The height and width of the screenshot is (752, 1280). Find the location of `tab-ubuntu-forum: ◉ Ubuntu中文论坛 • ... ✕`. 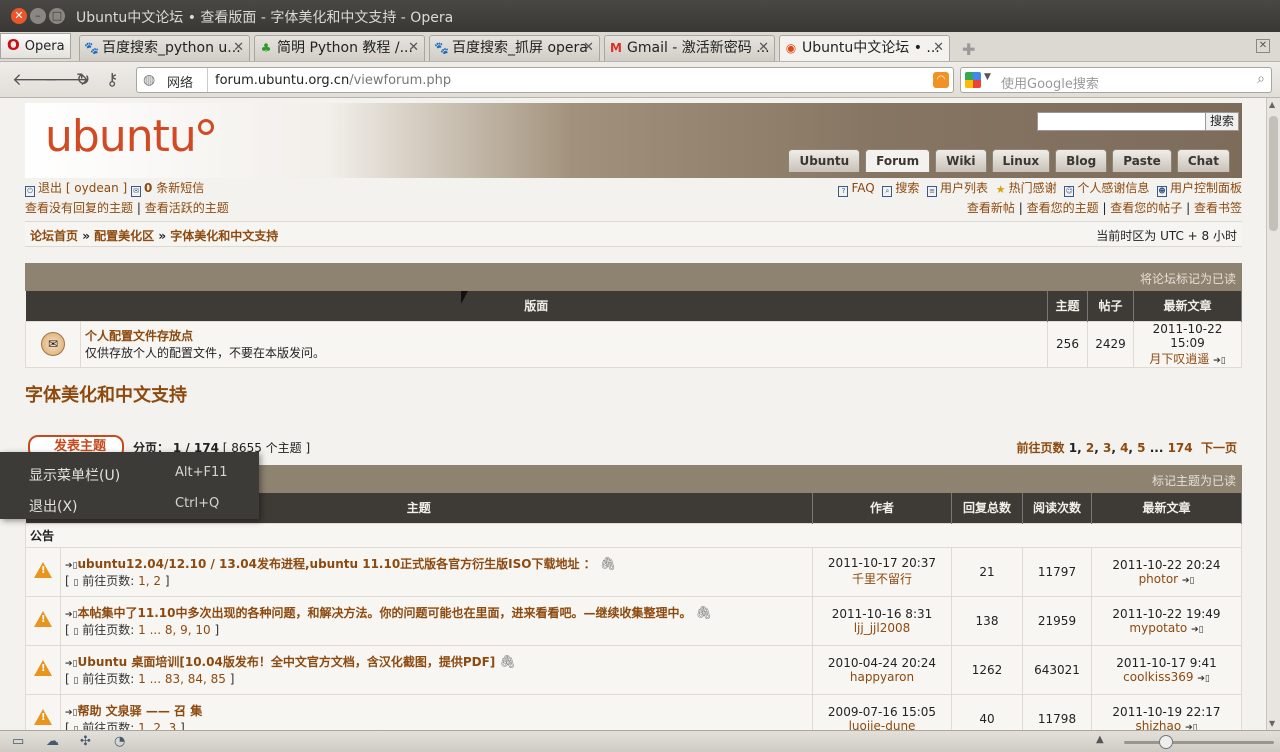

tab-ubuntu-forum: ◉ Ubuntu中文论坛 • ... ✕ is located at coordinates (864, 48).